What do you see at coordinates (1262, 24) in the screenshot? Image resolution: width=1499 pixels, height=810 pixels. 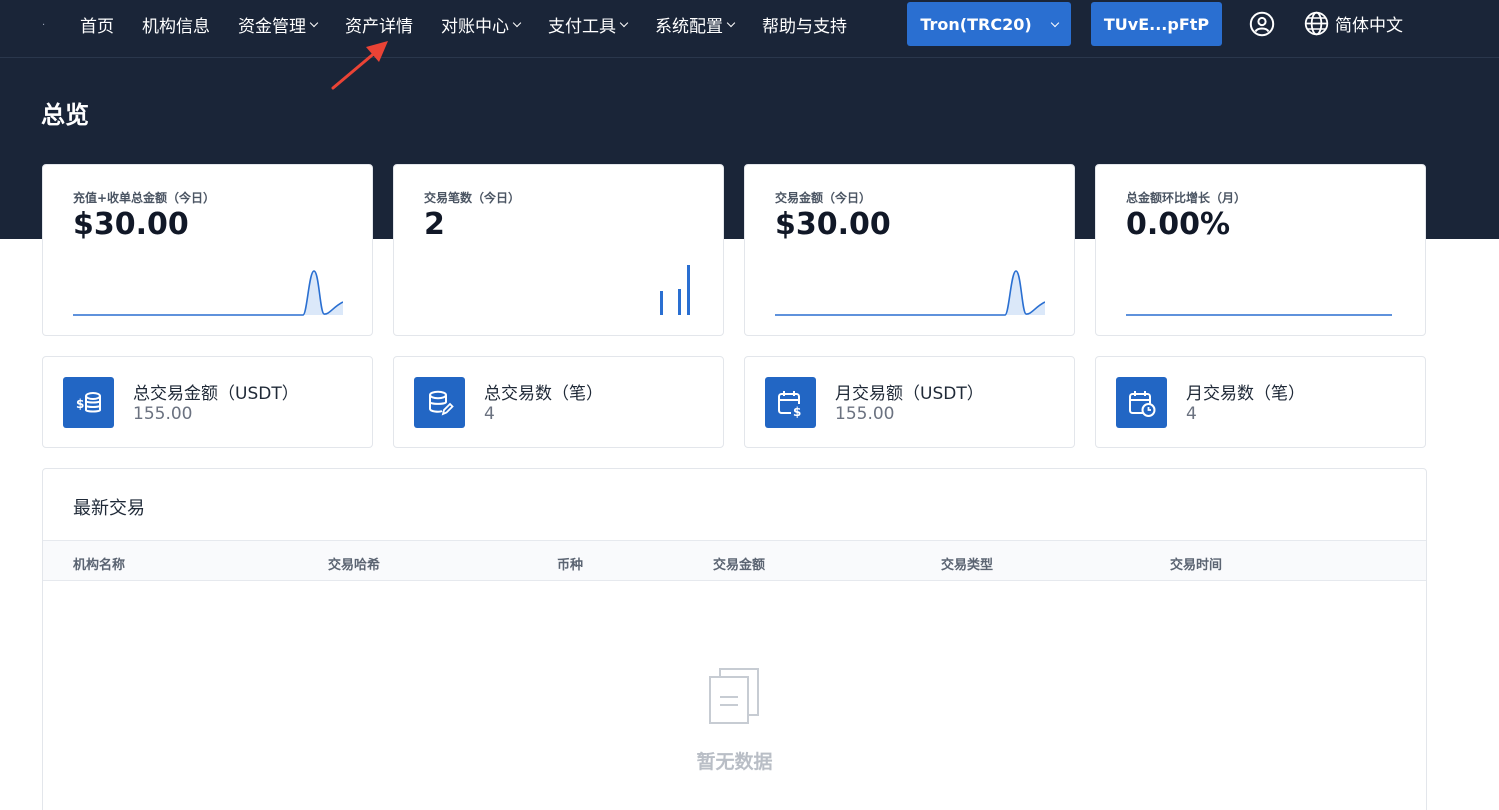 I see `user-profile-icon` at bounding box center [1262, 24].